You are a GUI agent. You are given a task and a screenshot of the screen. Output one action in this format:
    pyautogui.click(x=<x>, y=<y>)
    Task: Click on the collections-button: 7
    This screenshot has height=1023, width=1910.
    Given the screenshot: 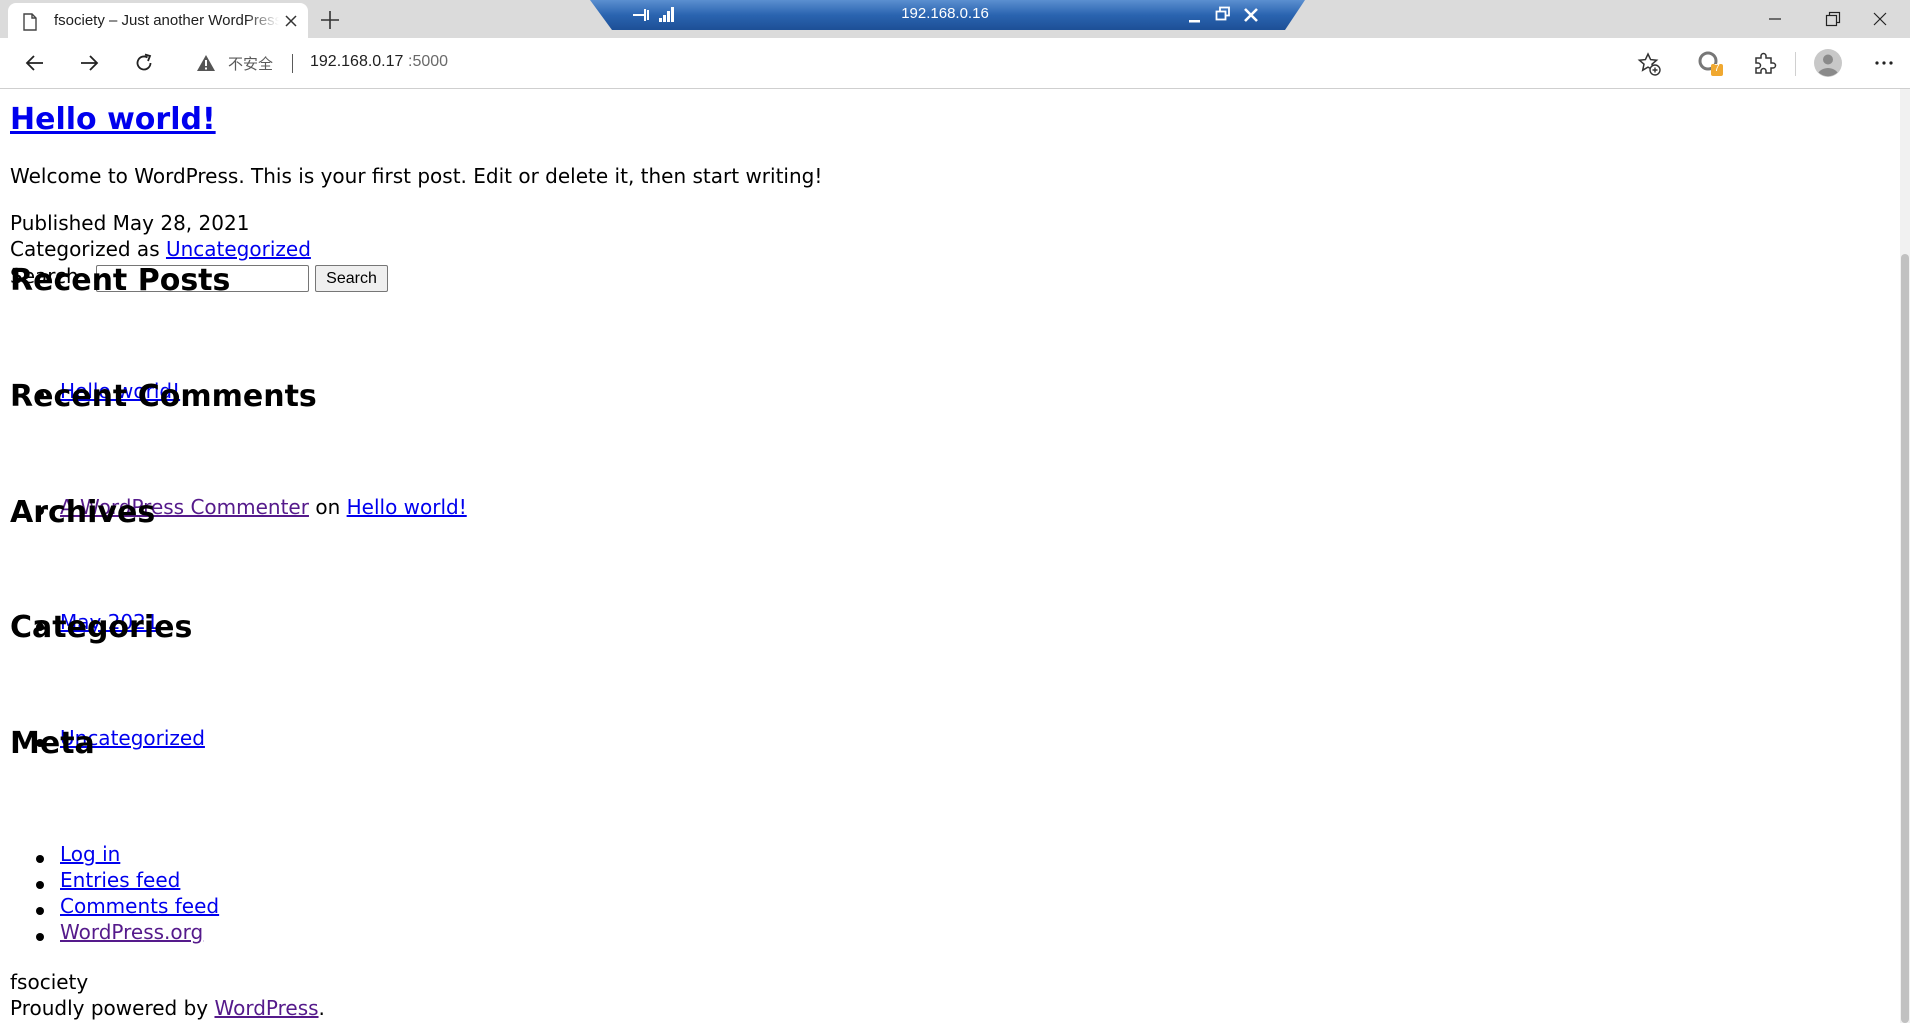 What is the action you would take?
    pyautogui.click(x=1710, y=63)
    